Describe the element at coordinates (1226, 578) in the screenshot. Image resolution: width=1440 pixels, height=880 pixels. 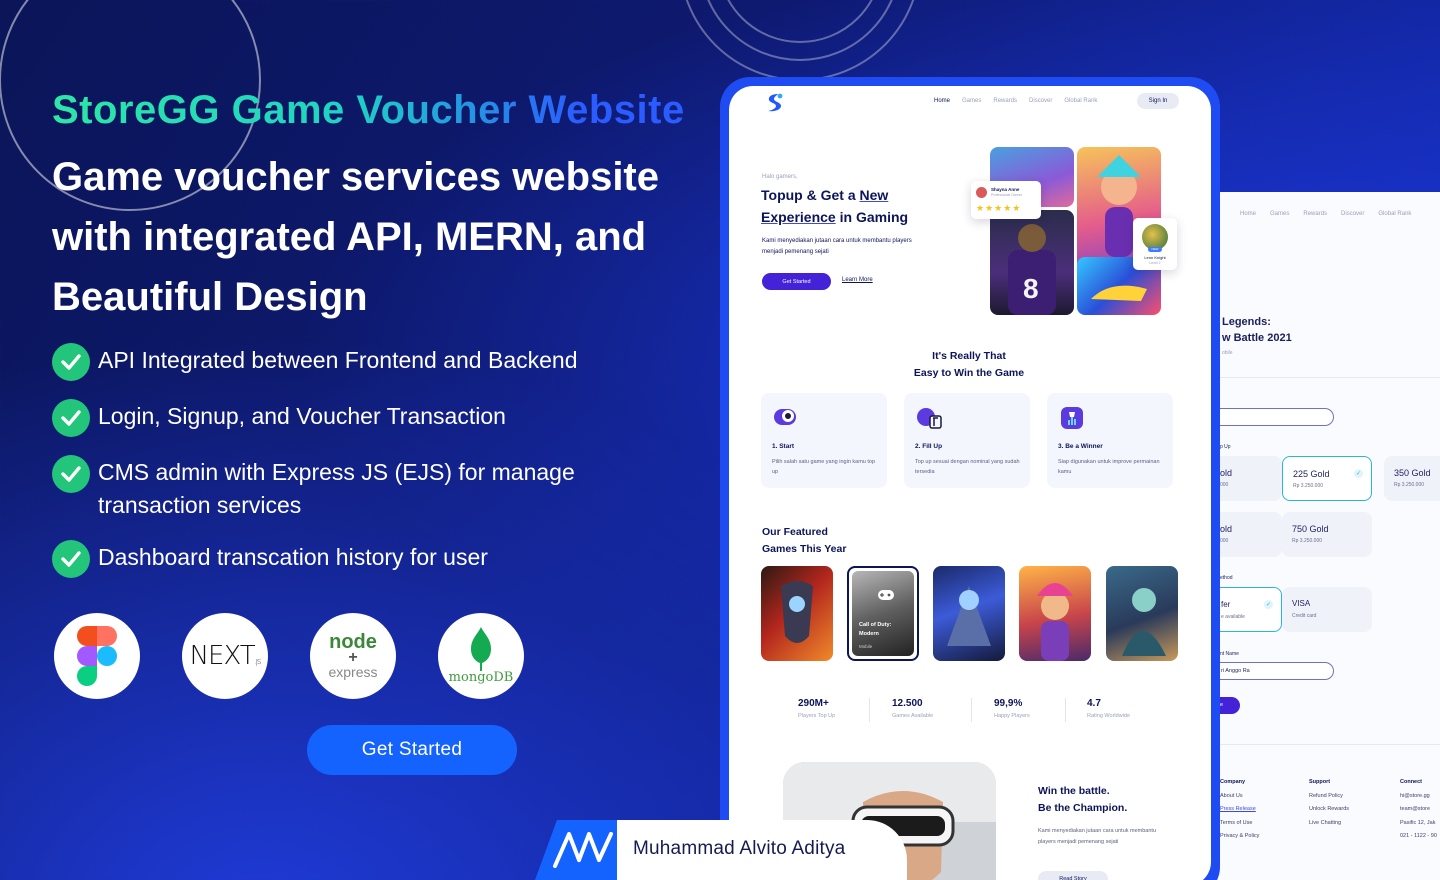
I see `payment-label: ethod` at that location.